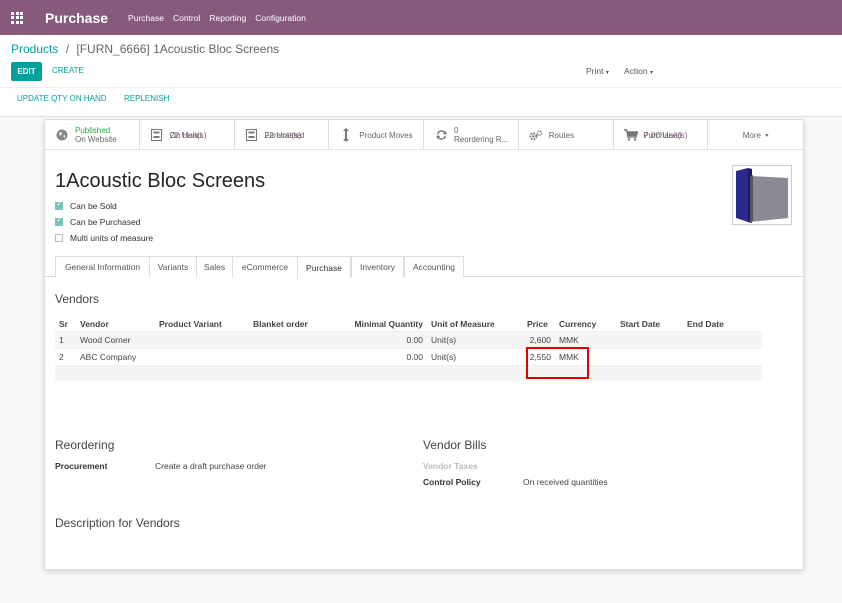 The height and width of the screenshot is (603, 842). Describe the element at coordinates (77, 299) in the screenshot. I see `vendors-section-title: Vendors` at that location.